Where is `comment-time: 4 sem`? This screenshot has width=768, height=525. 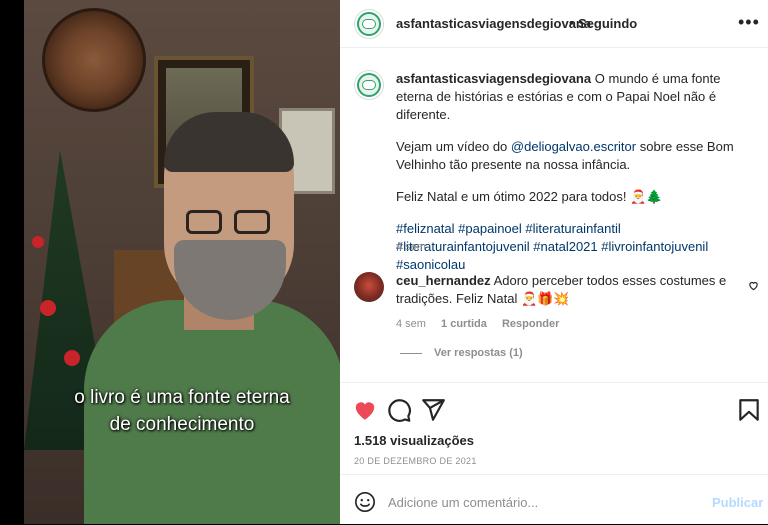 comment-time: 4 sem is located at coordinates (411, 324).